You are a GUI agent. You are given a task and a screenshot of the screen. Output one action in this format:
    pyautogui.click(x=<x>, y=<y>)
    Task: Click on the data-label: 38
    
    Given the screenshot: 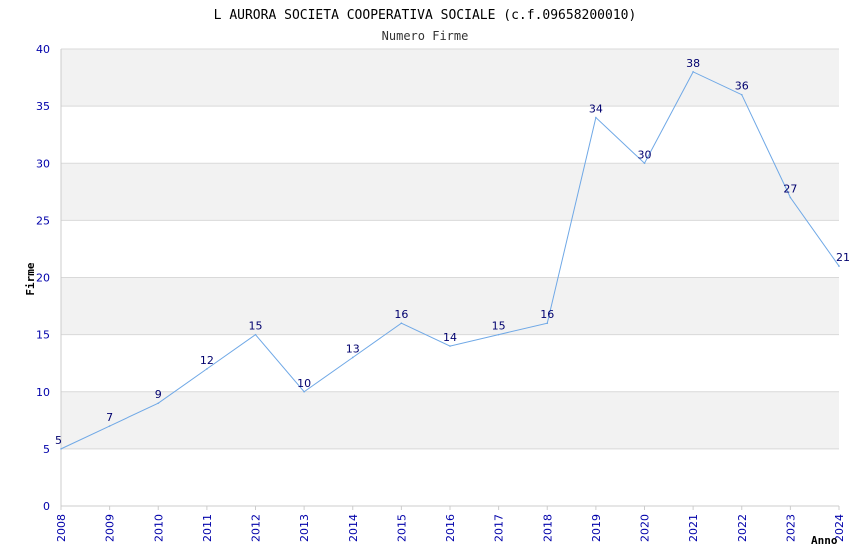 What is the action you would take?
    pyautogui.click(x=693, y=63)
    